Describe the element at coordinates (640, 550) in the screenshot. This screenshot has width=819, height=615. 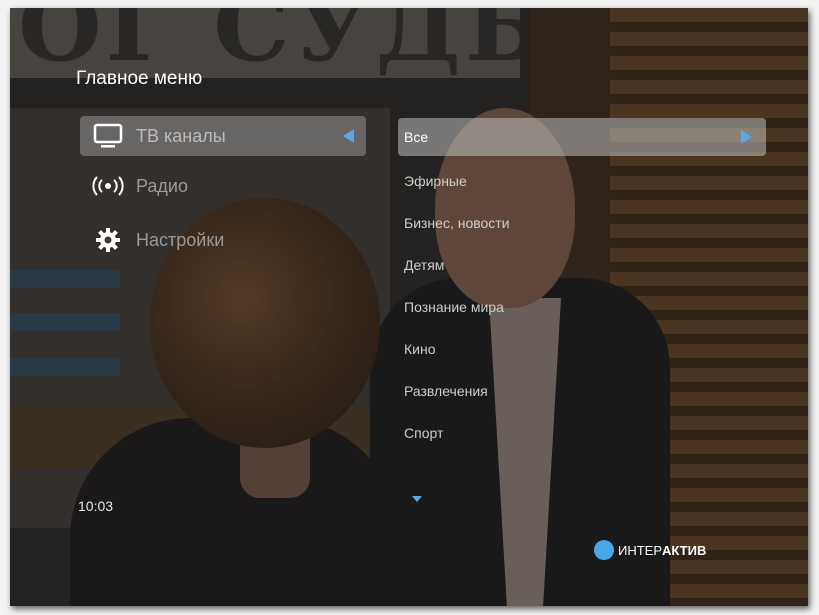
I see `interactive-label-prefix: ИНТЕР` at that location.